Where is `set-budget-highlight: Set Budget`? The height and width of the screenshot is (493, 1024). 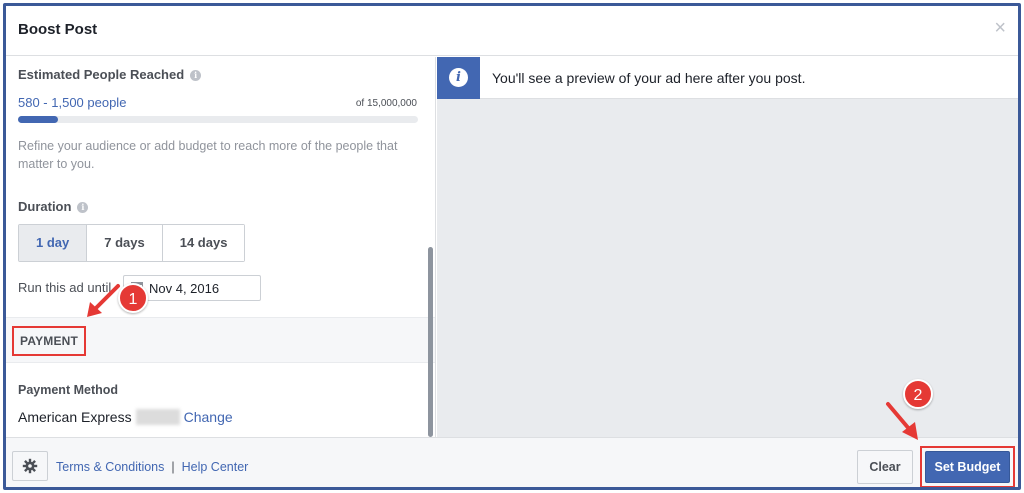 set-budget-highlight: Set Budget is located at coordinates (967, 466).